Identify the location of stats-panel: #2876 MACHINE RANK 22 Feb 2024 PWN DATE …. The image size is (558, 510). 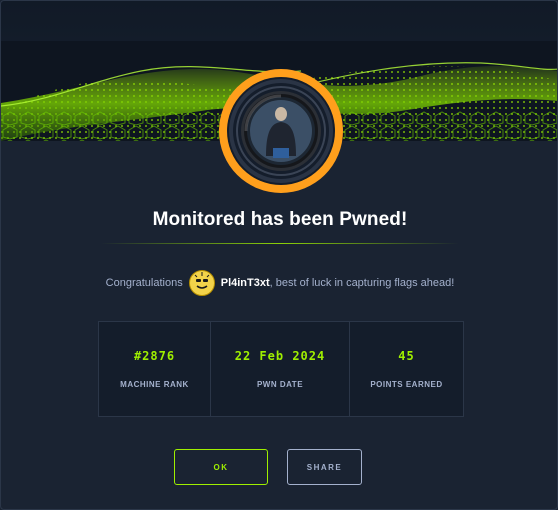
(281, 369).